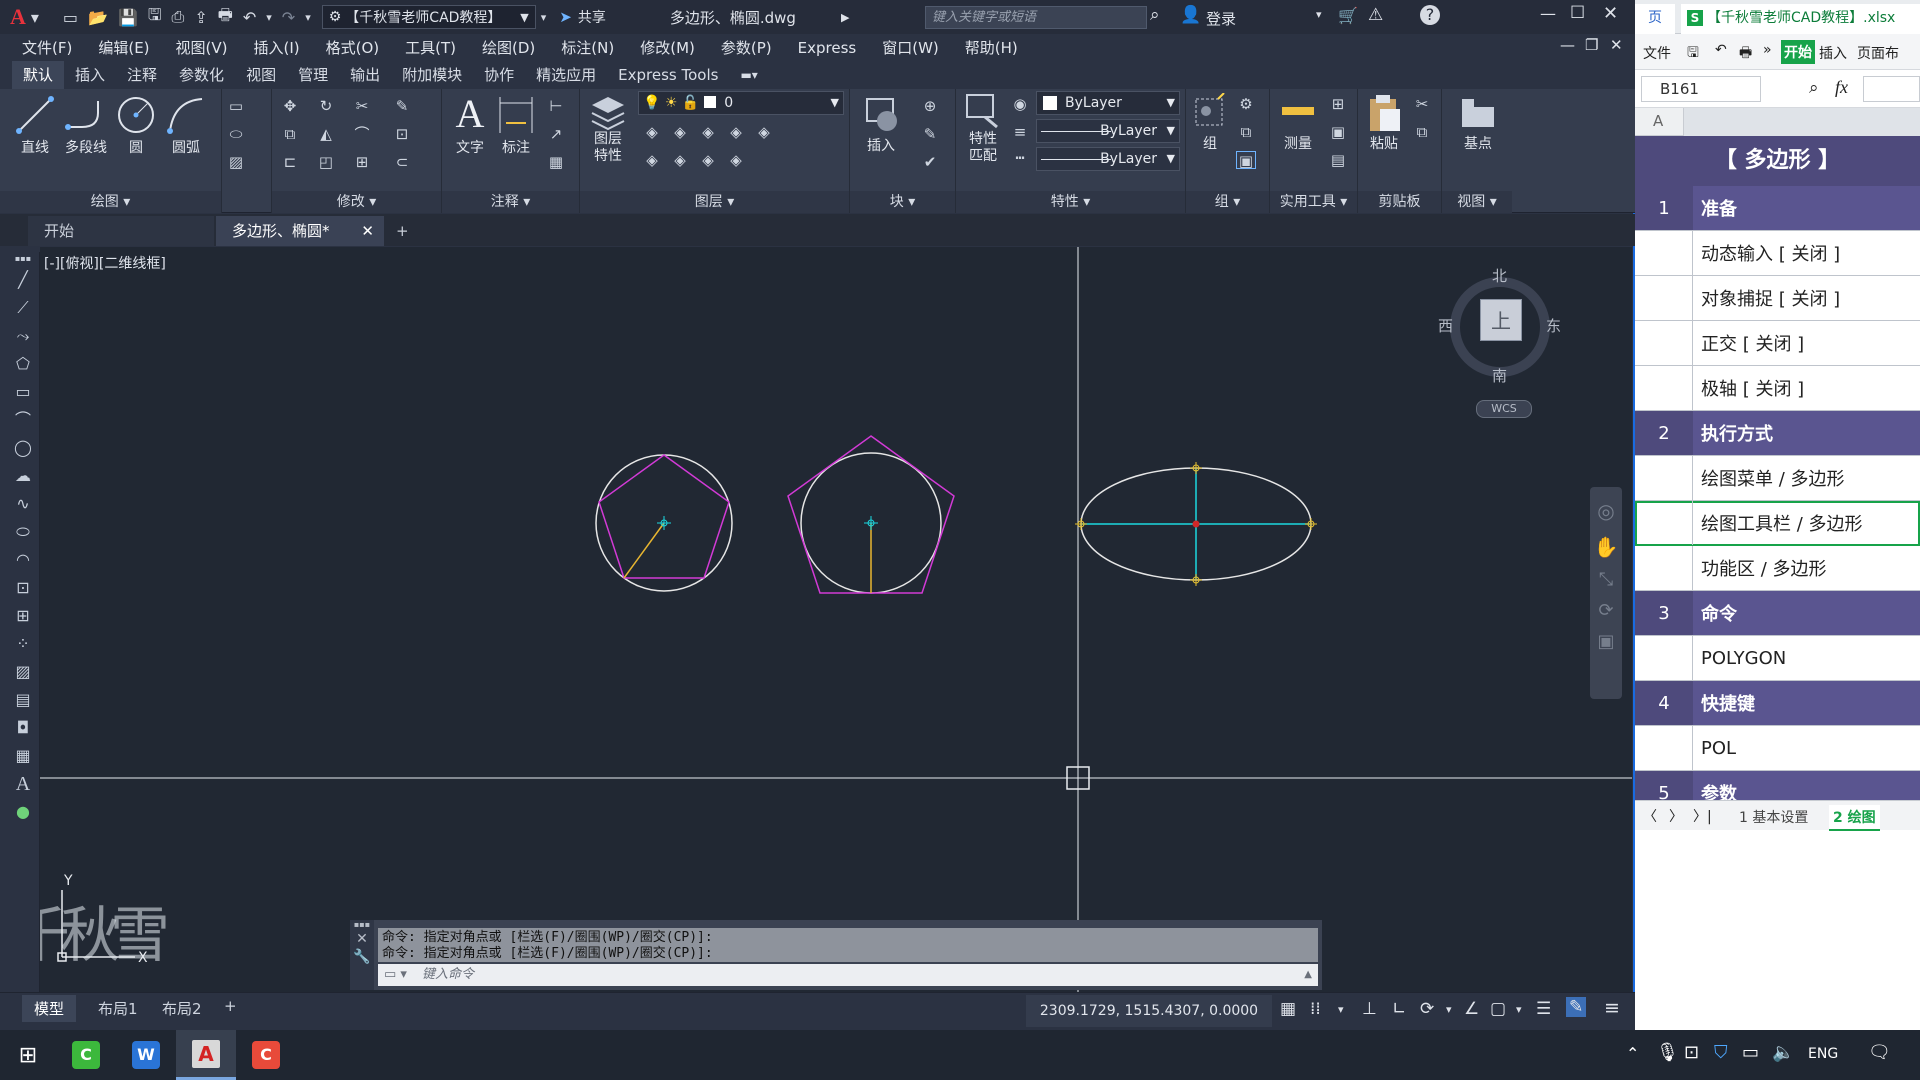 This screenshot has width=1920, height=1080. Describe the element at coordinates (470, 124) in the screenshot. I see `text-tool: A 文字` at that location.